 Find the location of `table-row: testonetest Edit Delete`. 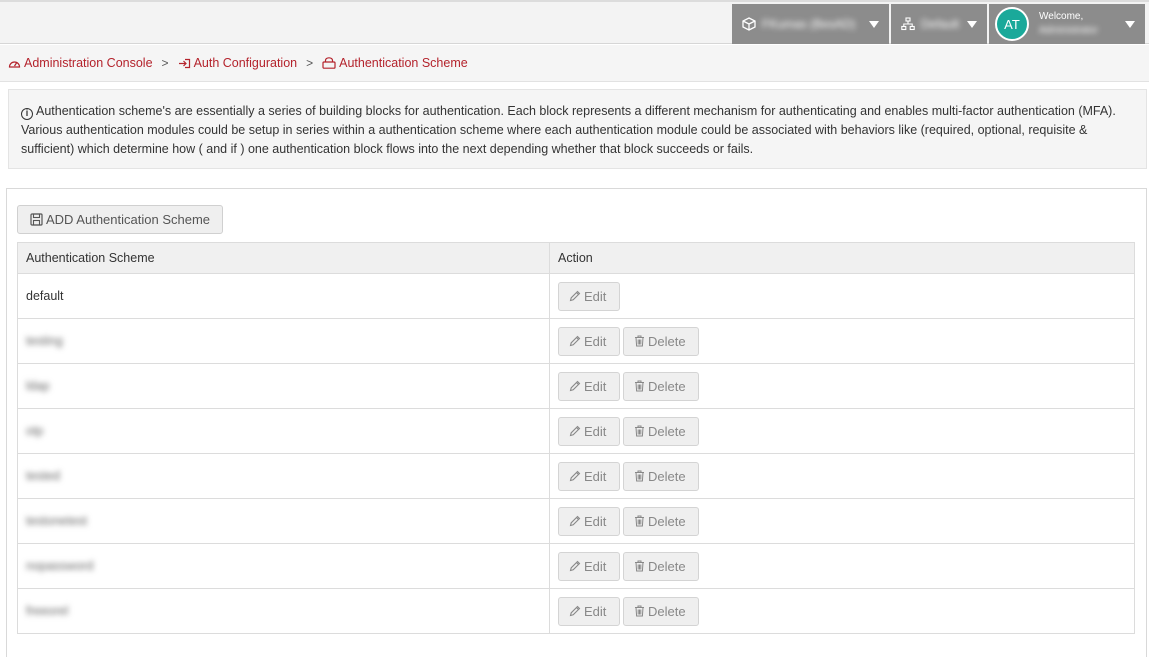

table-row: testonetest Edit Delete is located at coordinates (576, 521).